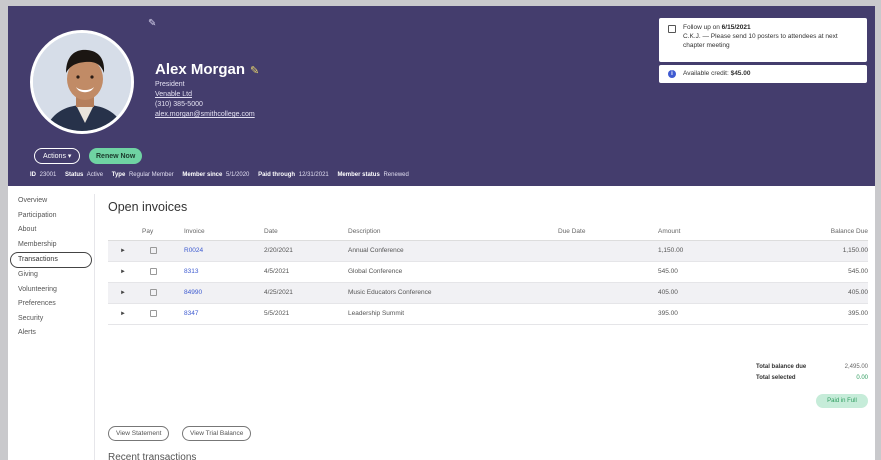 The height and width of the screenshot is (460, 881). I want to click on balance-cell: 1,150.00, so click(817, 251).